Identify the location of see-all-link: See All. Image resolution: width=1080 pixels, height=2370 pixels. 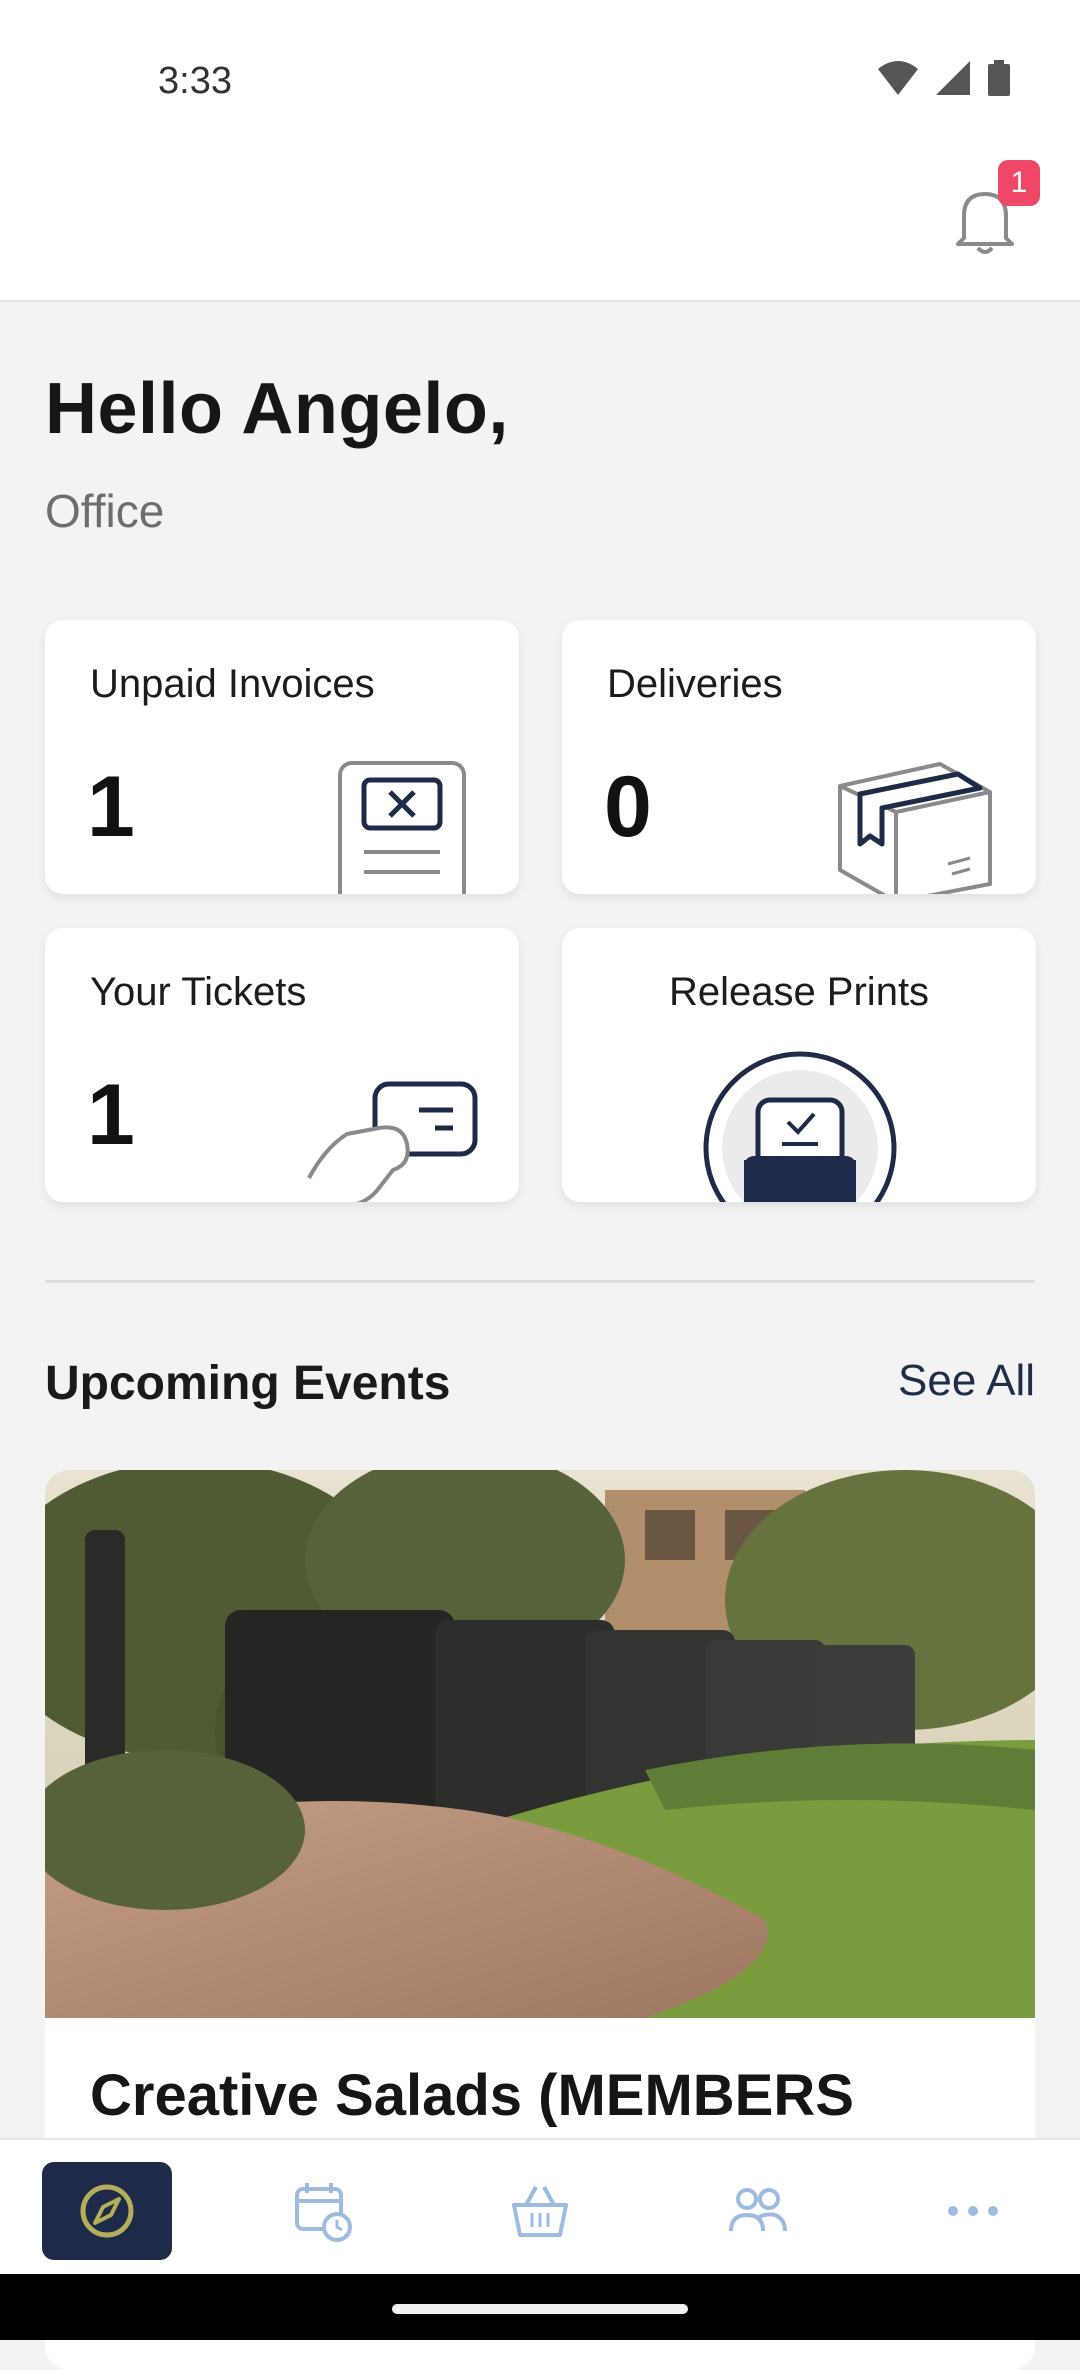
(966, 1381).